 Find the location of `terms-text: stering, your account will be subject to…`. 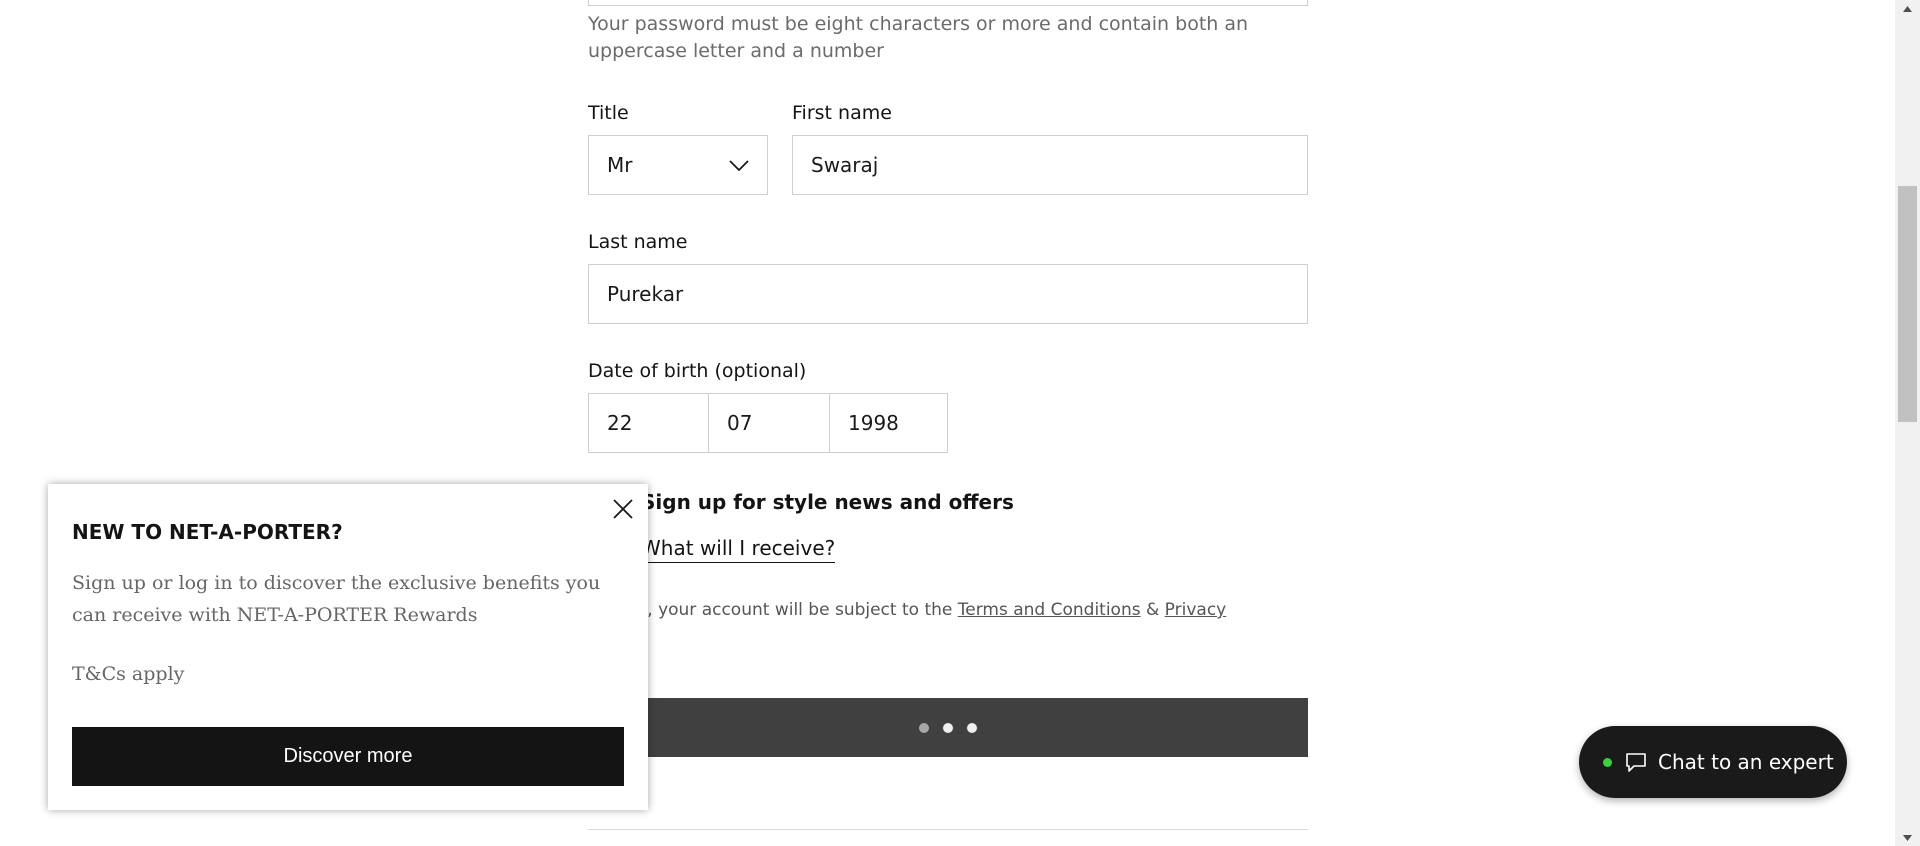

terms-text: stering, your account will be subject to… is located at coordinates (948, 610).